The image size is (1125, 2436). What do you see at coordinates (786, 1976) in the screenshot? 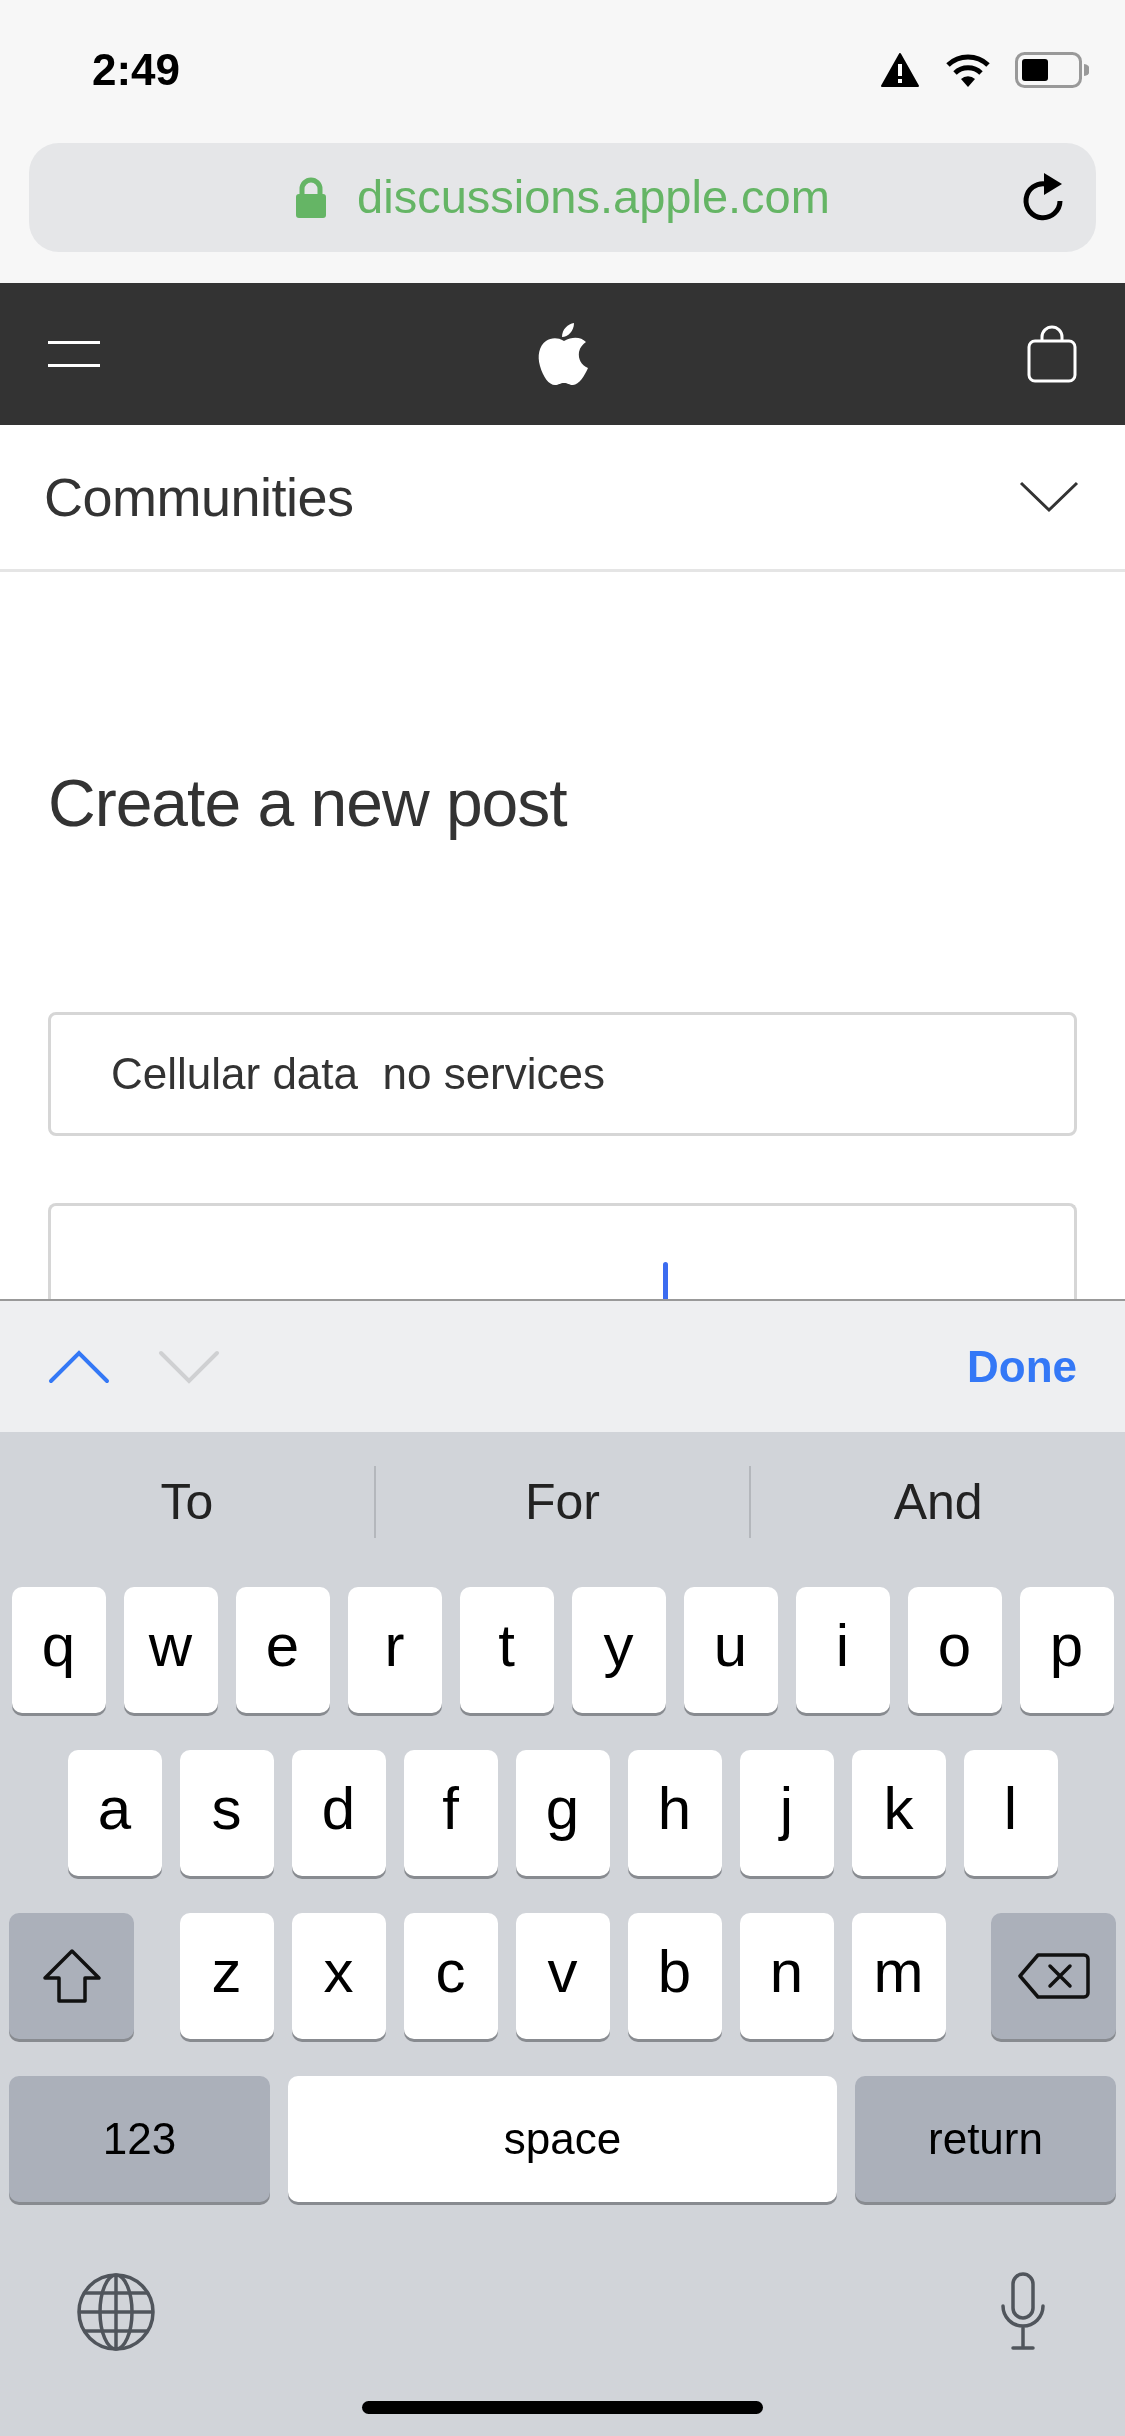
I see `letter-key: n` at bounding box center [786, 1976].